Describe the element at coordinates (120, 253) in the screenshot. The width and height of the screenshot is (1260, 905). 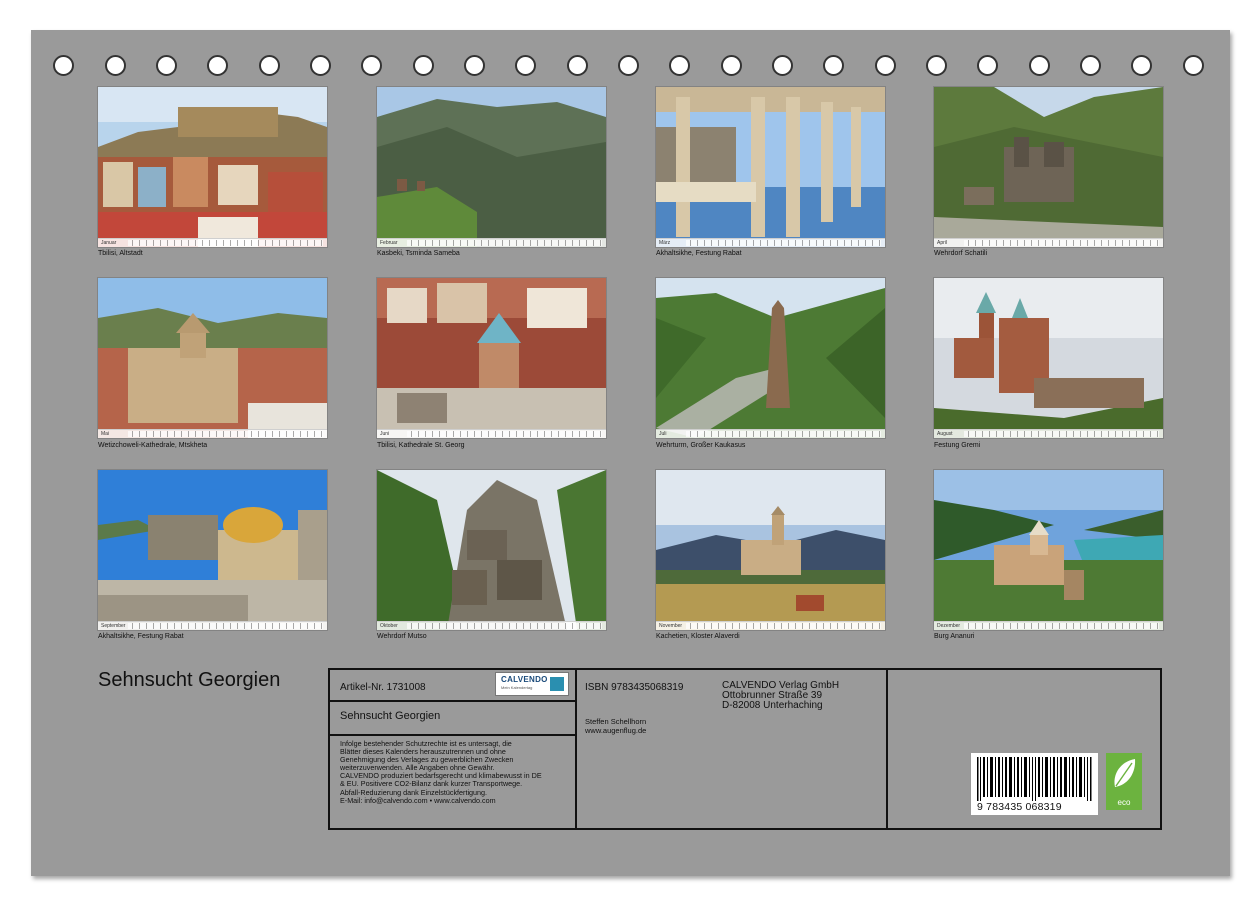
I see `photo-caption: Tbilisi, Altstadt` at that location.